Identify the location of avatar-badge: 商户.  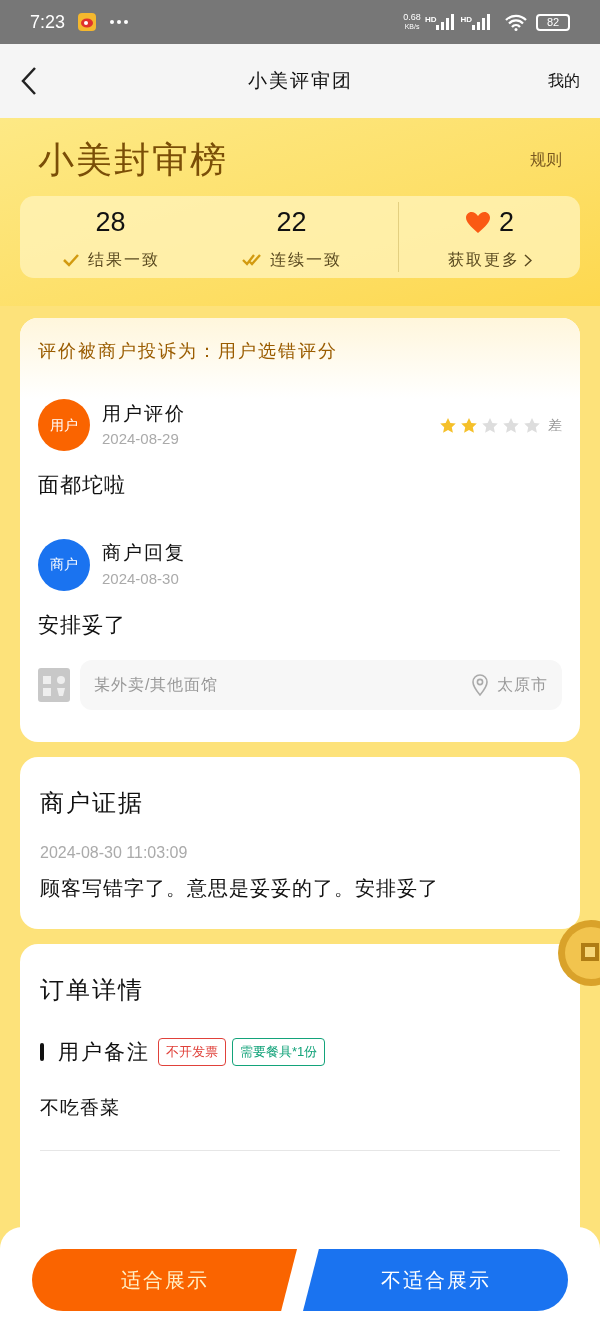
(64, 564).